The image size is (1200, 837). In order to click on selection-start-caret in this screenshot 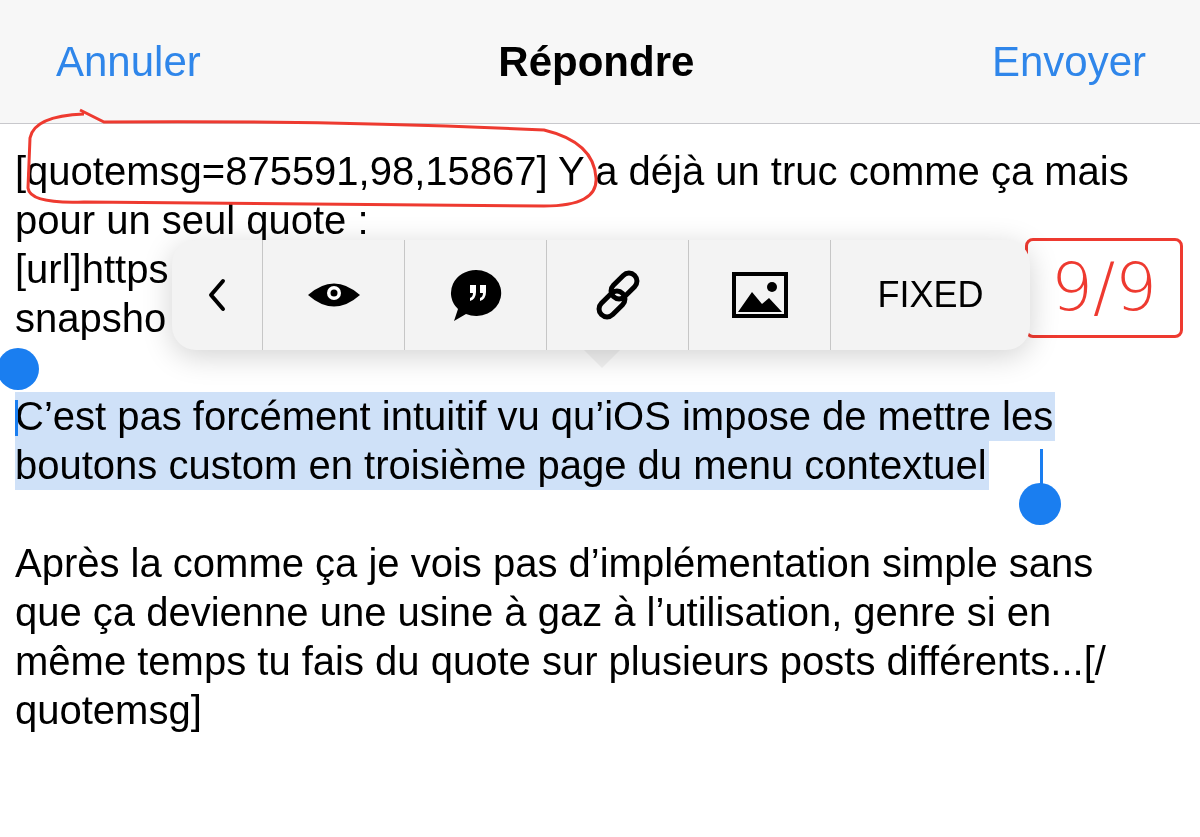, I will do `click(16, 418)`.